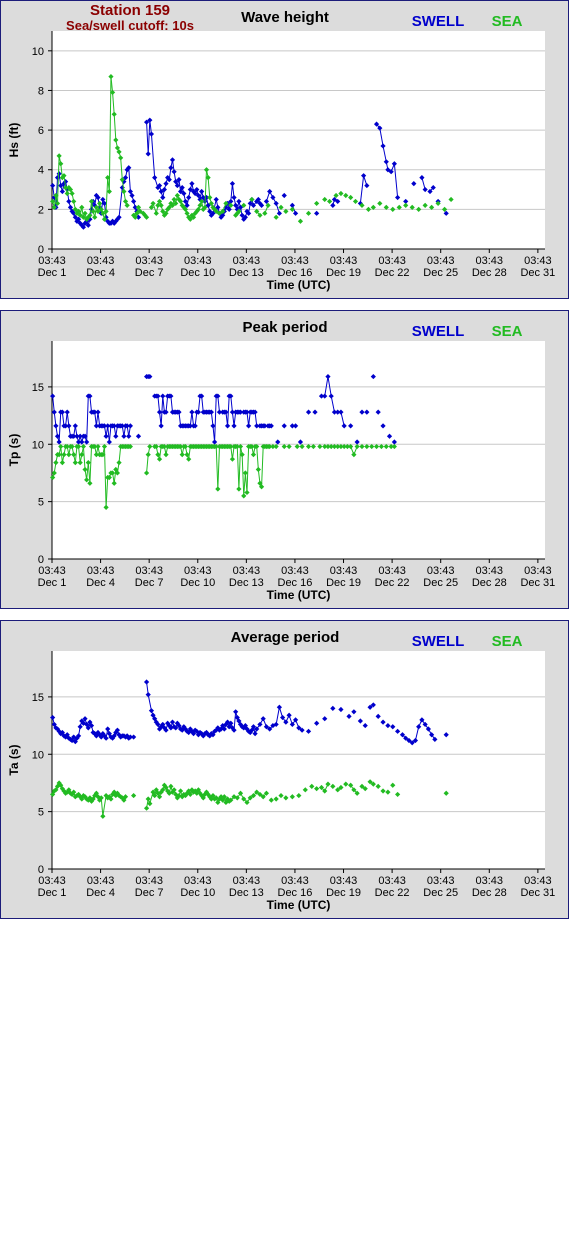 Image resolution: width=570 pixels, height=1240 pixels. What do you see at coordinates (41, 91) in the screenshot?
I see `y-tick-label: 8` at bounding box center [41, 91].